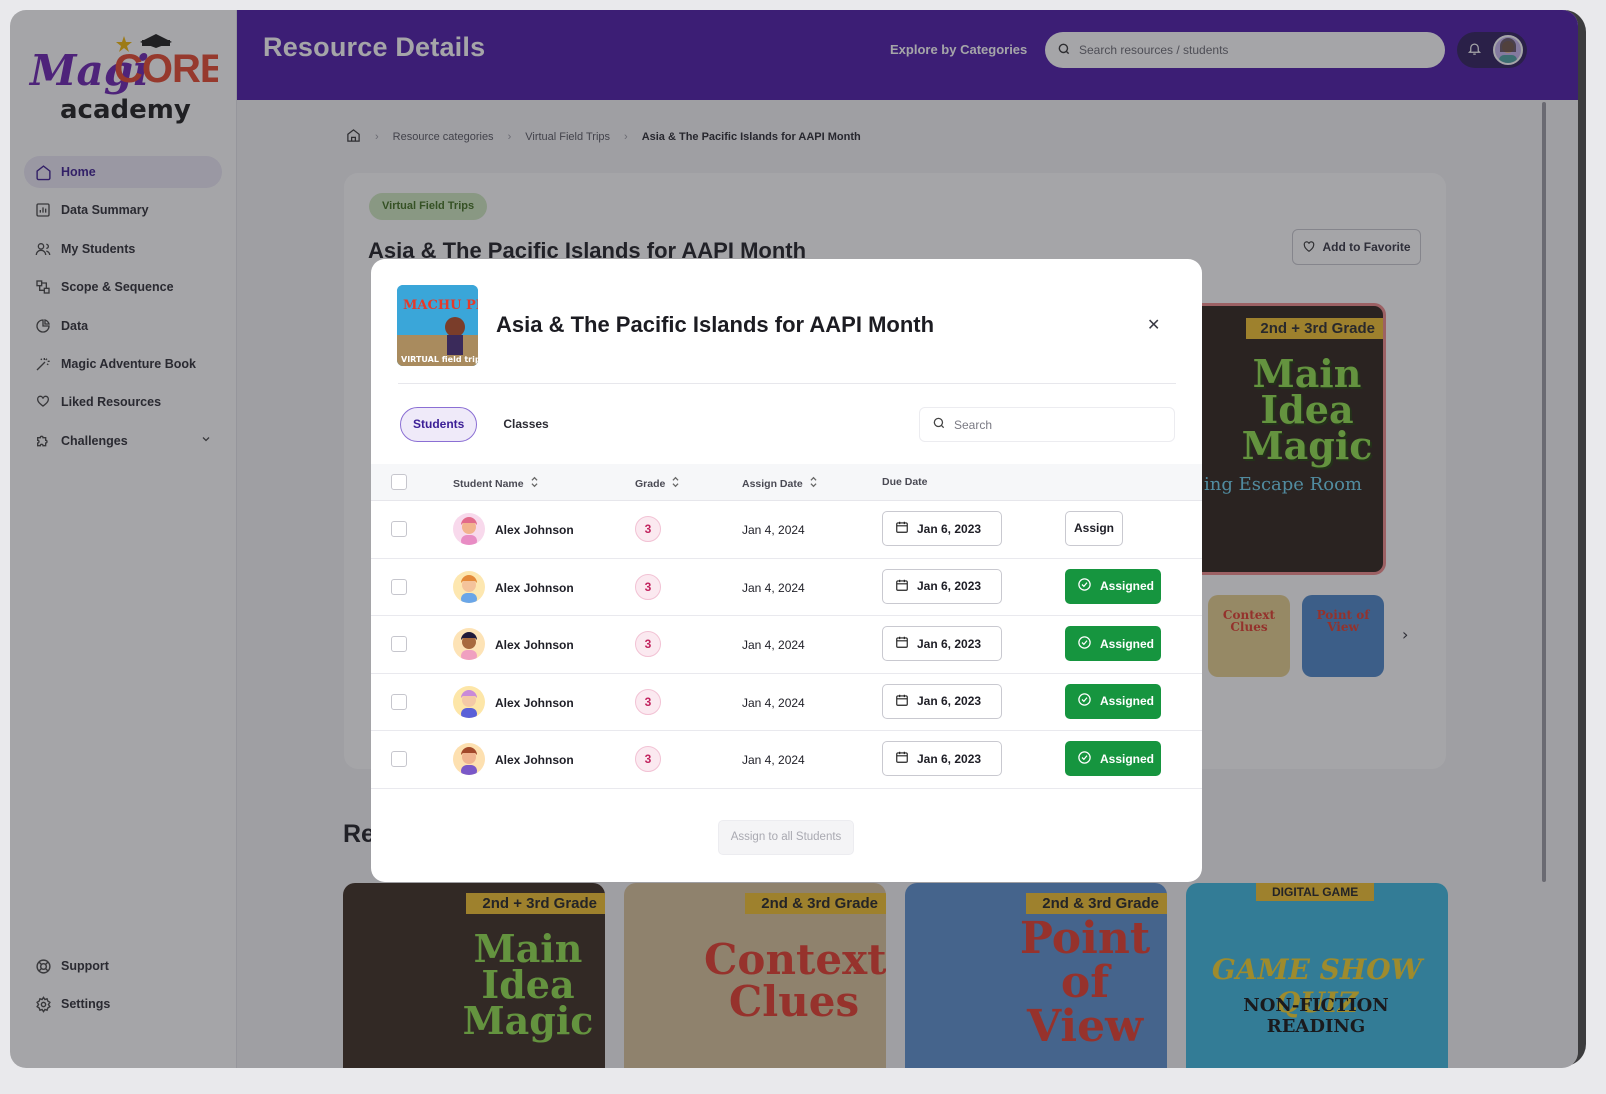  I want to click on select-all-checkbox, so click(399, 482).